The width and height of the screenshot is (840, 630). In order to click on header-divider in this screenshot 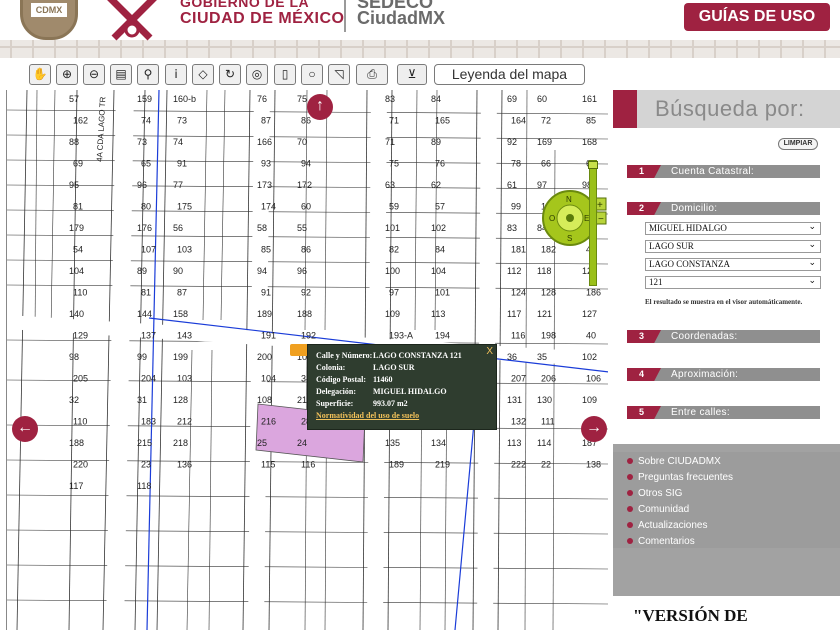, I will do `click(345, 16)`.